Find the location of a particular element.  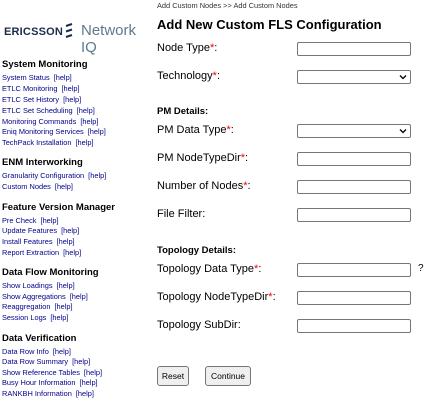

nav-link-rankbh-information: RANKBH Information is located at coordinates (37, 393).